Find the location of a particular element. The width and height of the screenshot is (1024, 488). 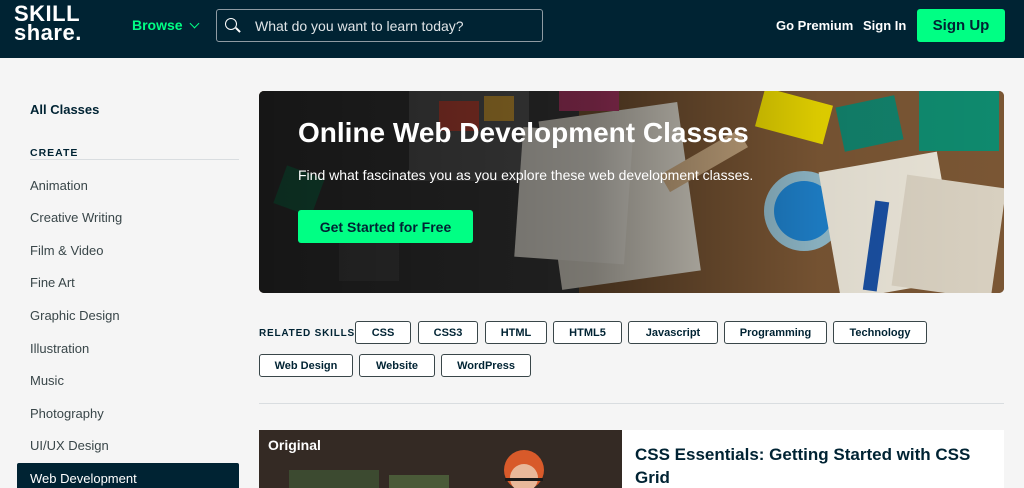

search-input is located at coordinates (395, 25).